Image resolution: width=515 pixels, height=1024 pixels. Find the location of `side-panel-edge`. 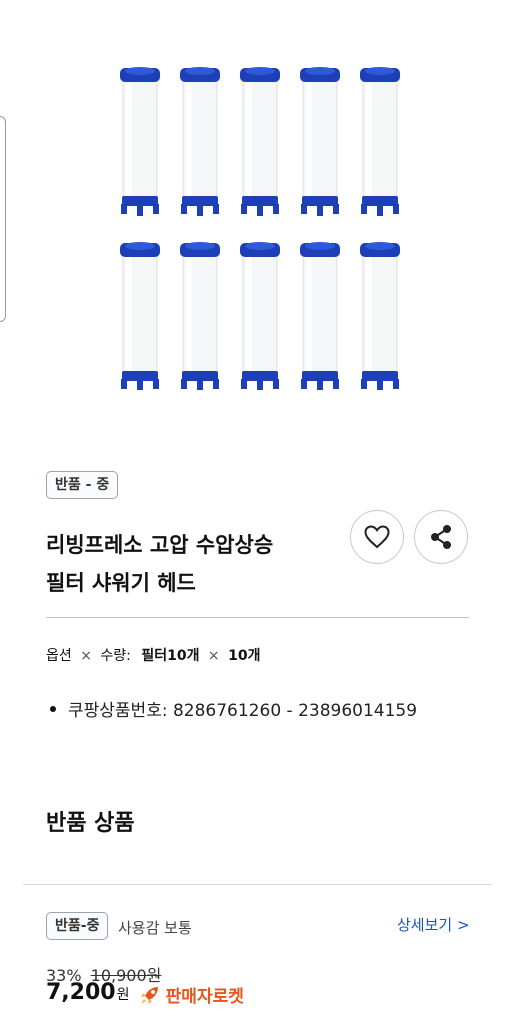

side-panel-edge is located at coordinates (3, 219).